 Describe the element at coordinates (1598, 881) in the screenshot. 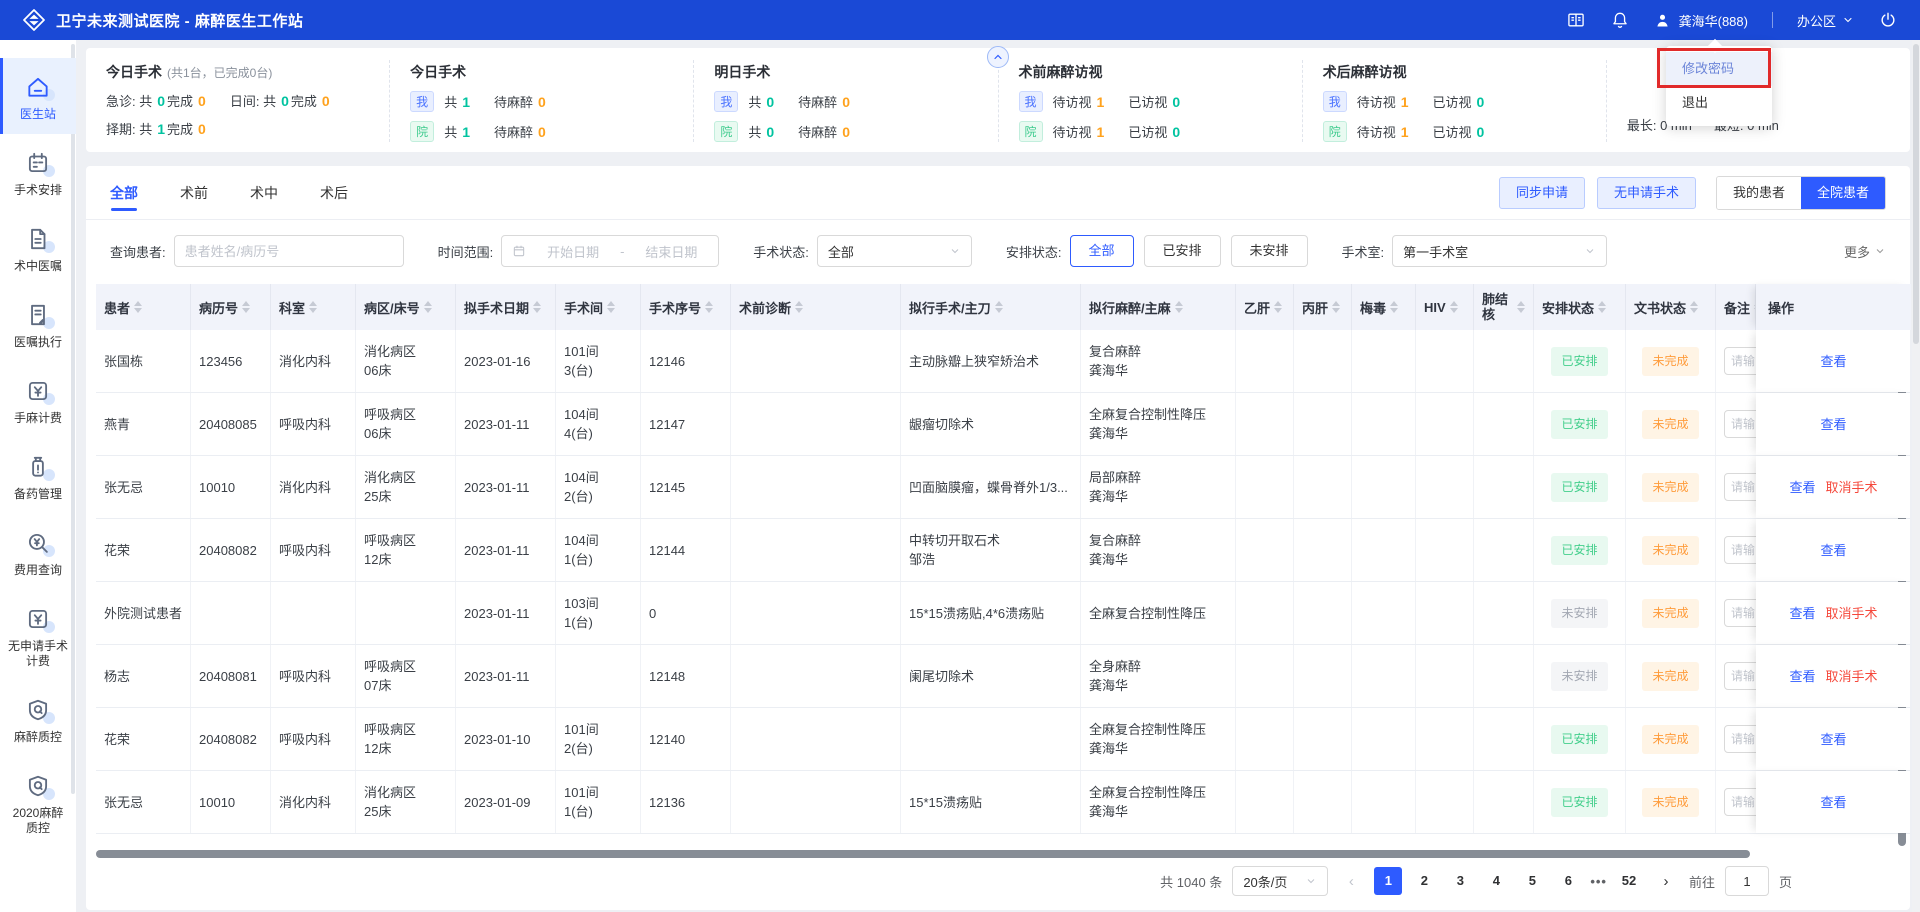

I see `more-pages-ellipsis: •••` at that location.